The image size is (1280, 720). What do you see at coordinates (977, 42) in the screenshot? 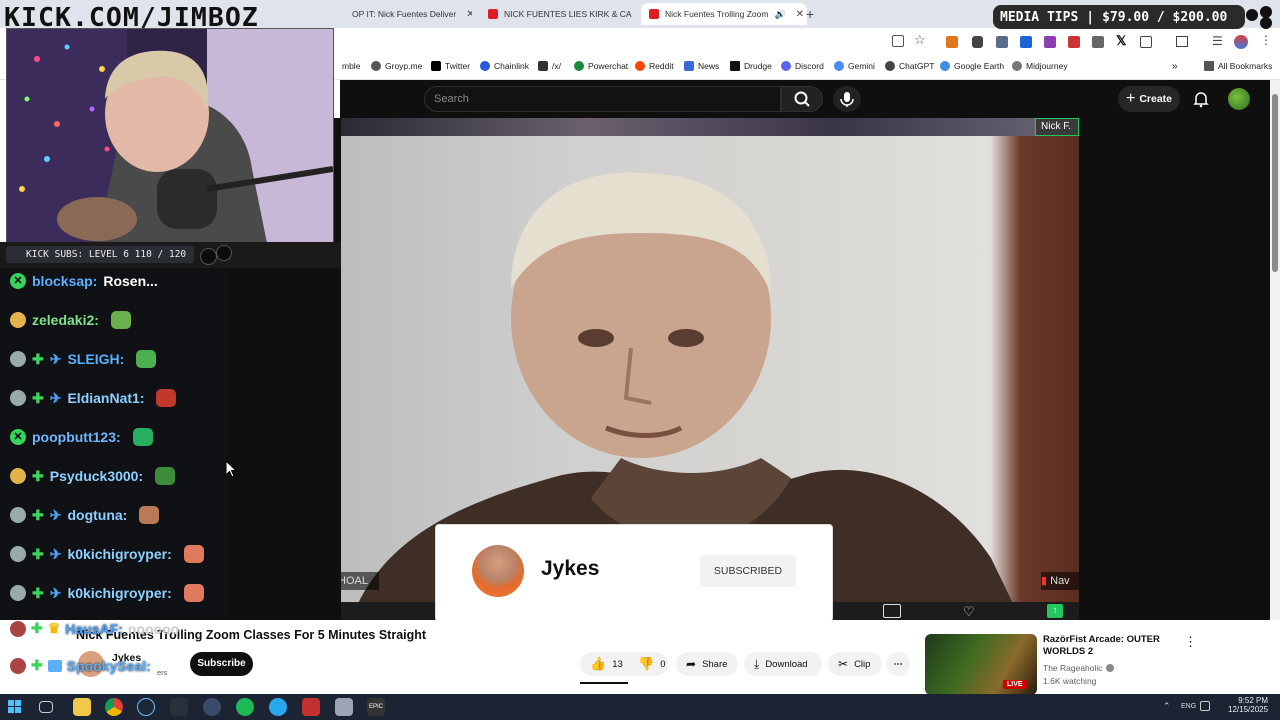
I see `shield-icon` at bounding box center [977, 42].